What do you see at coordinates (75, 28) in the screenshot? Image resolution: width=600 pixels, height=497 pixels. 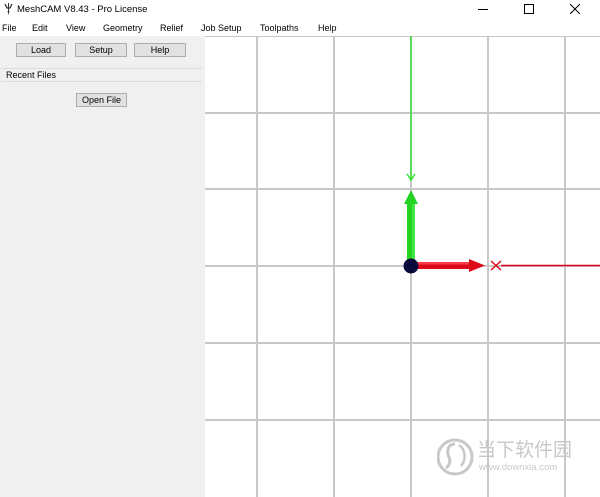 I see `menu-view: View` at bounding box center [75, 28].